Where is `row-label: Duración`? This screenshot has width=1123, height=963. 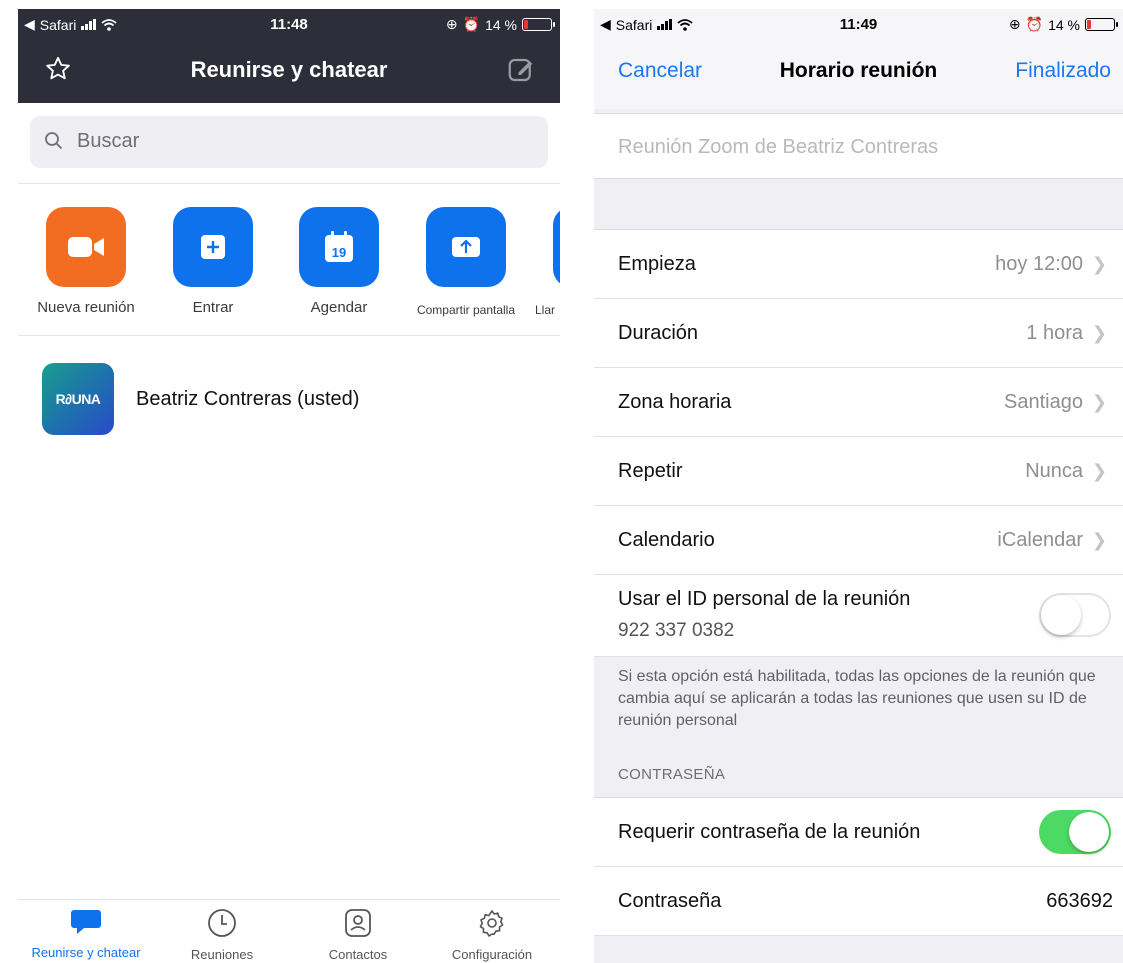
row-label: Duración is located at coordinates (658, 333).